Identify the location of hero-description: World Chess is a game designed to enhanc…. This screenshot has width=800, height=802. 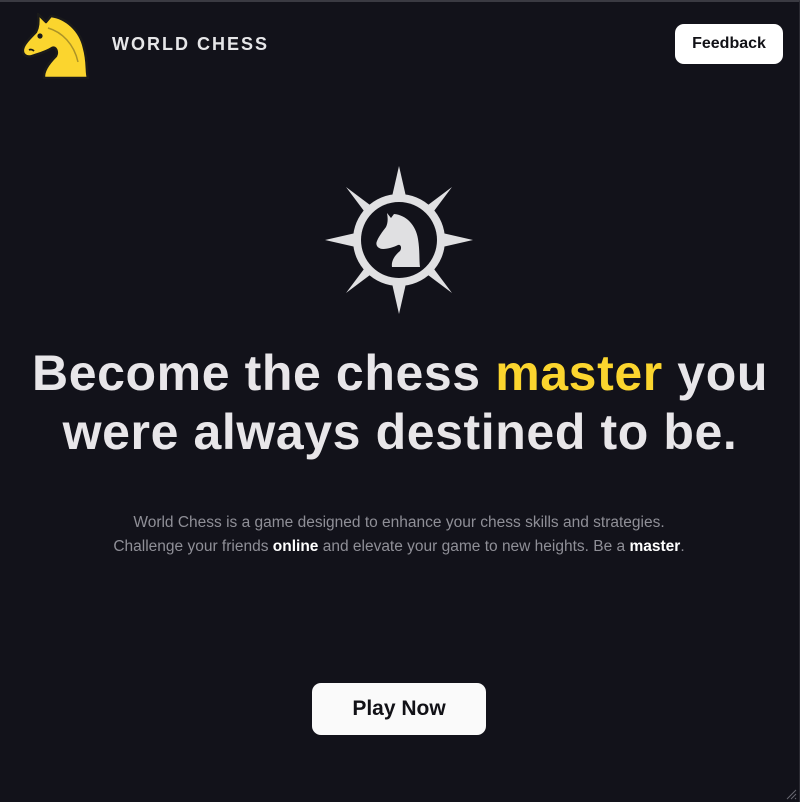
(399, 535).